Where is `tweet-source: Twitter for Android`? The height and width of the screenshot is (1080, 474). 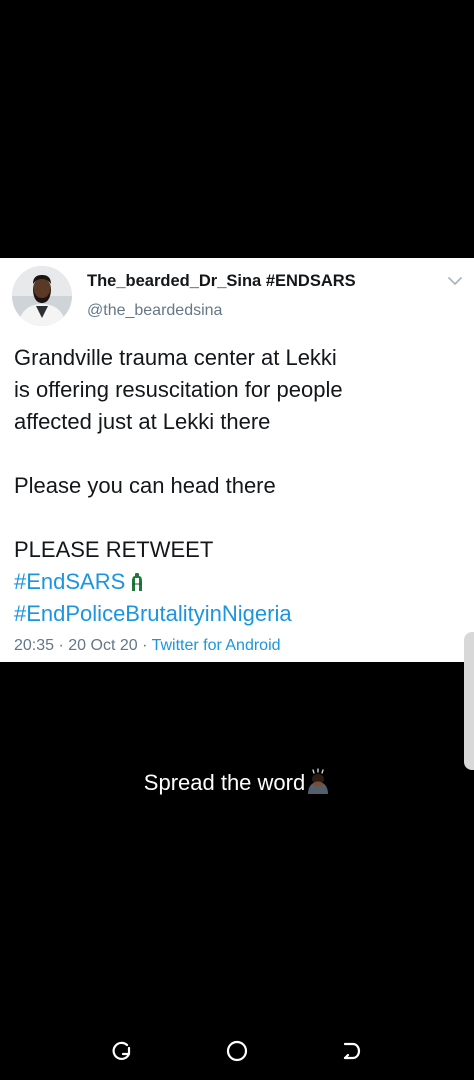
tweet-source: Twitter for Android is located at coordinates (216, 645).